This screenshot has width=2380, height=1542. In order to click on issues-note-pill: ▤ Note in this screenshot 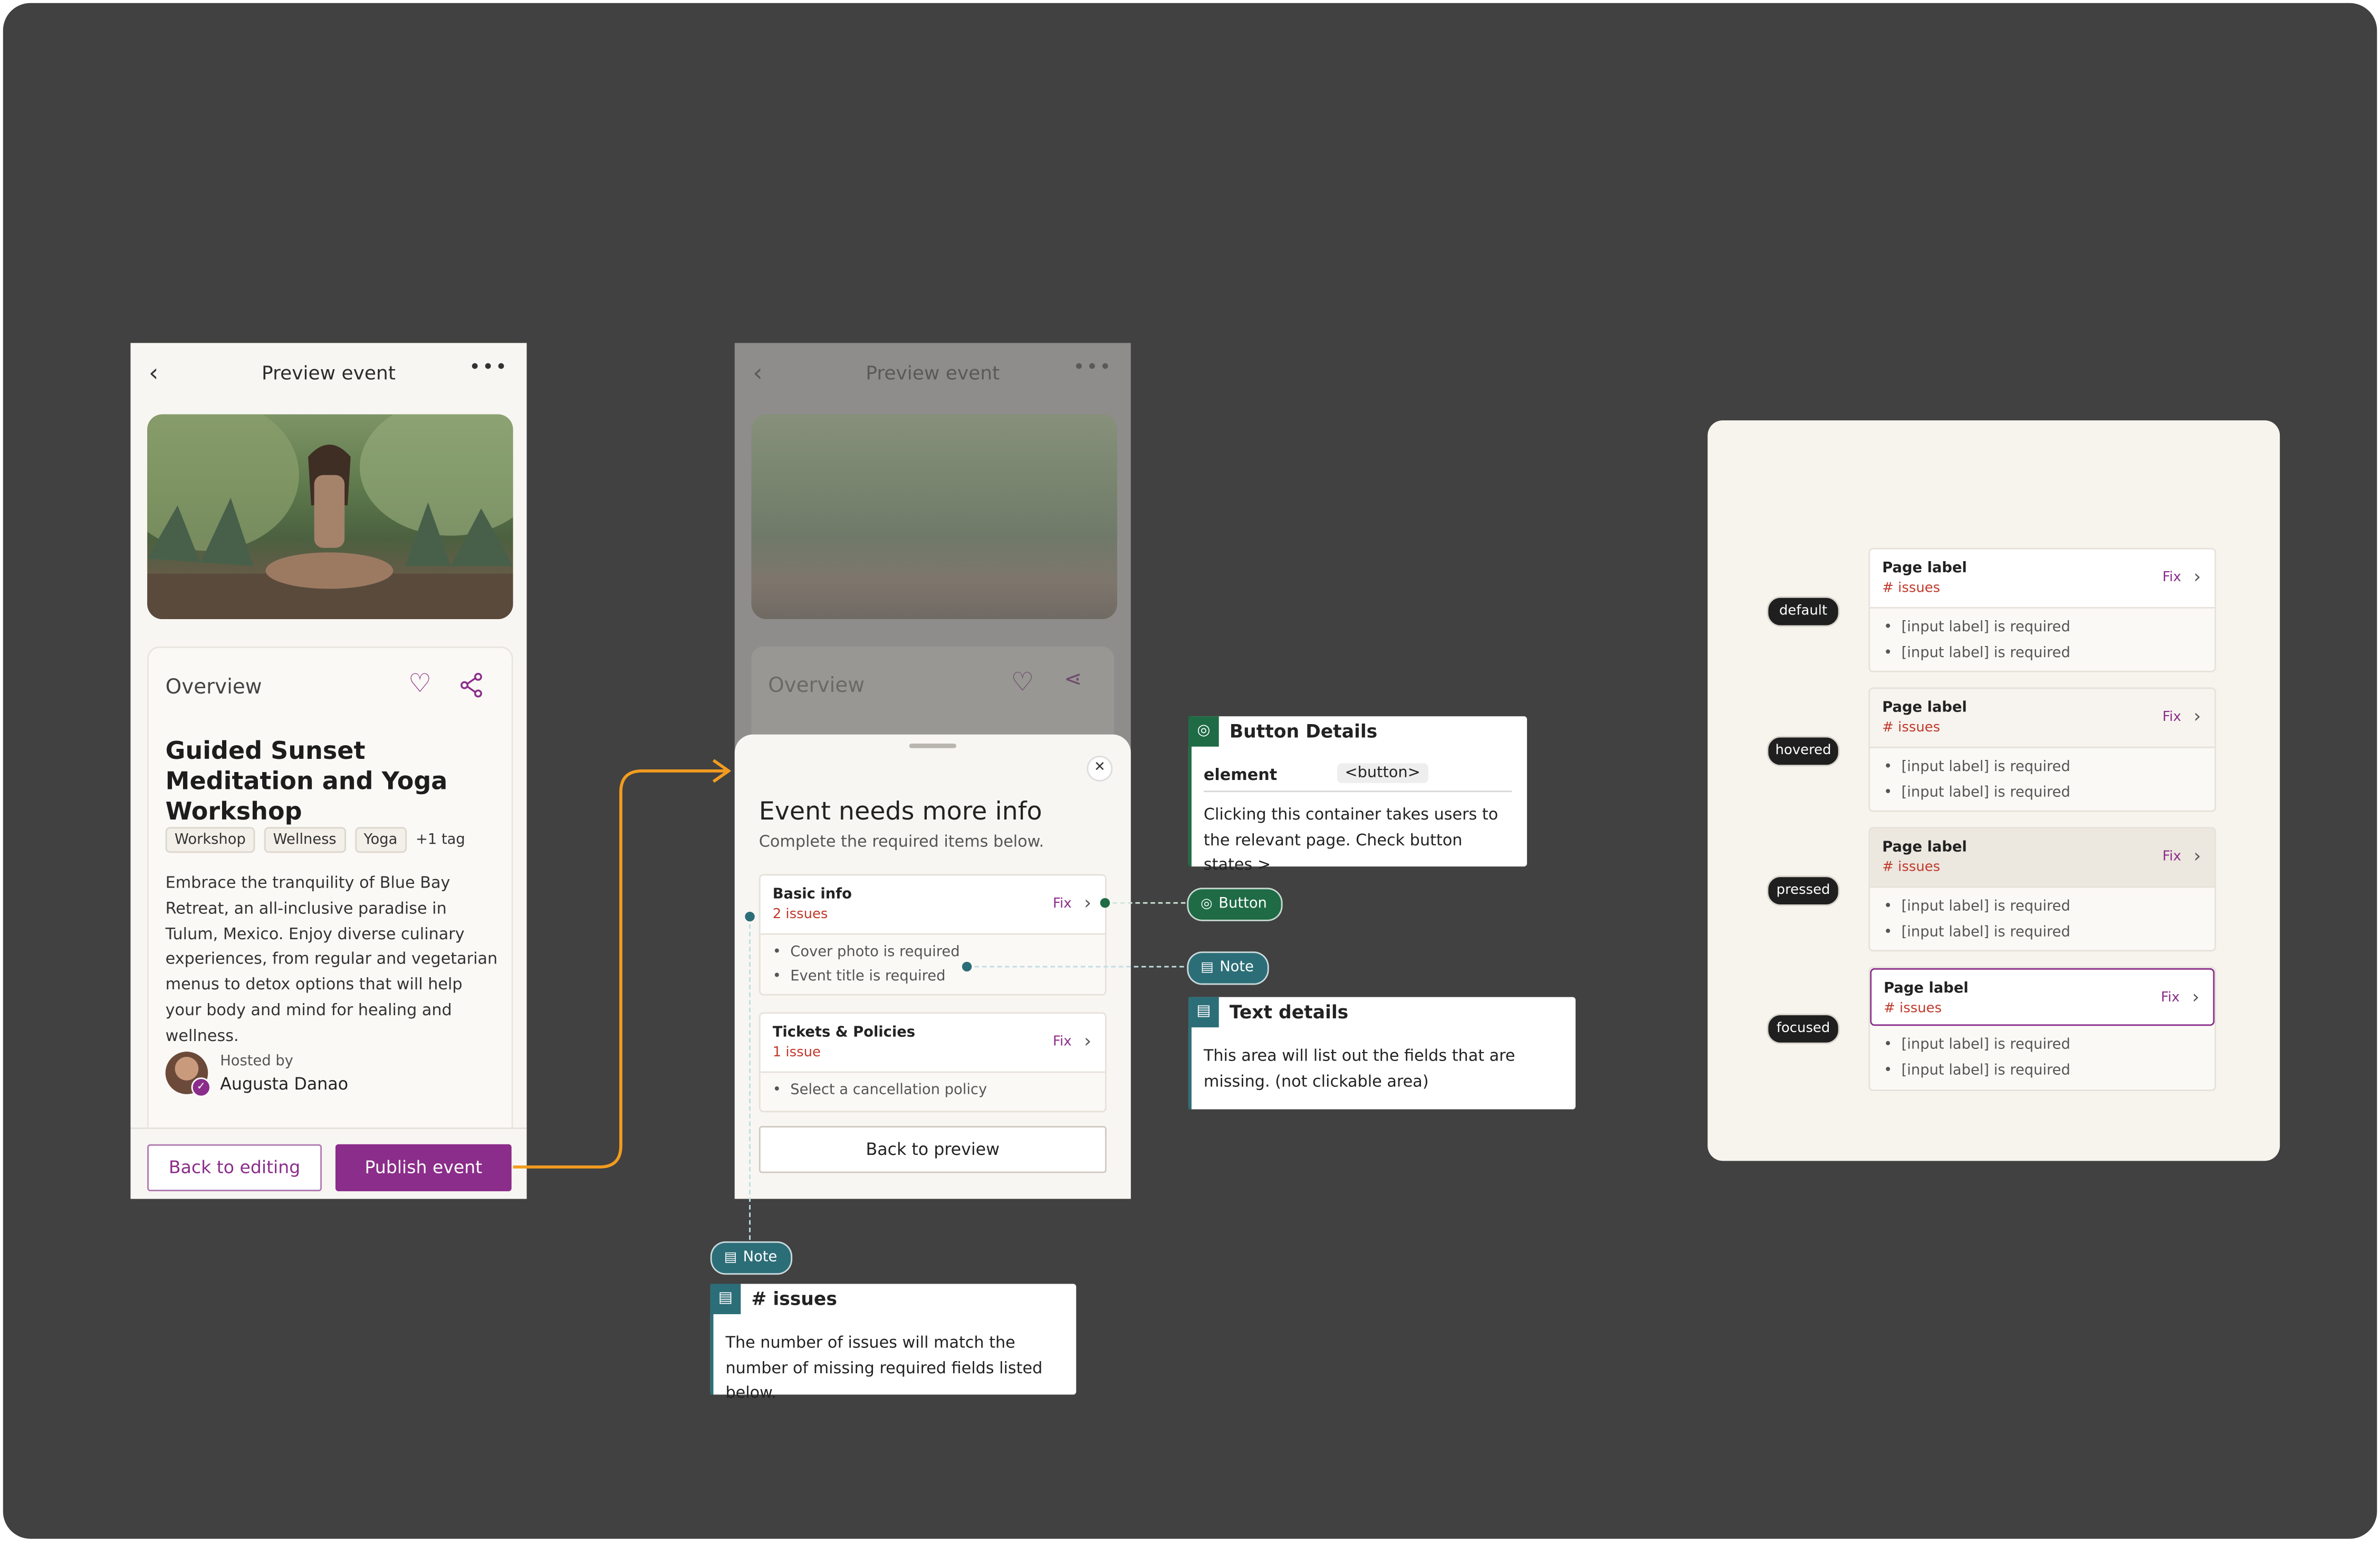, I will do `click(751, 1258)`.